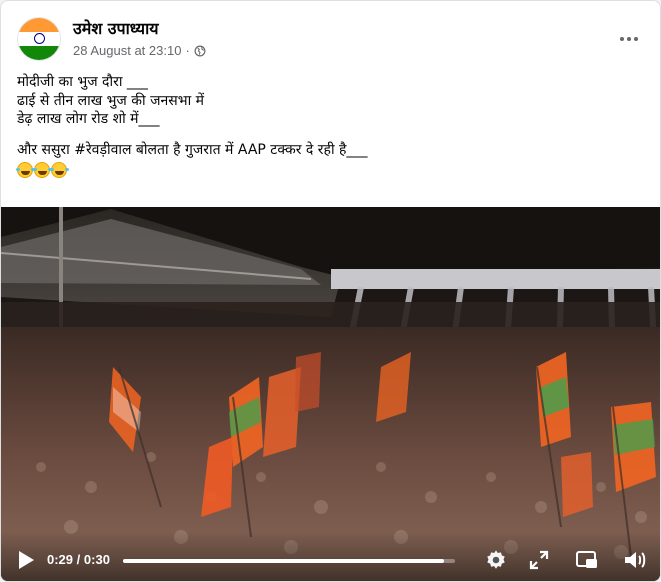 Image resolution: width=661 pixels, height=582 pixels. I want to click on expand-icon, so click(539, 560).